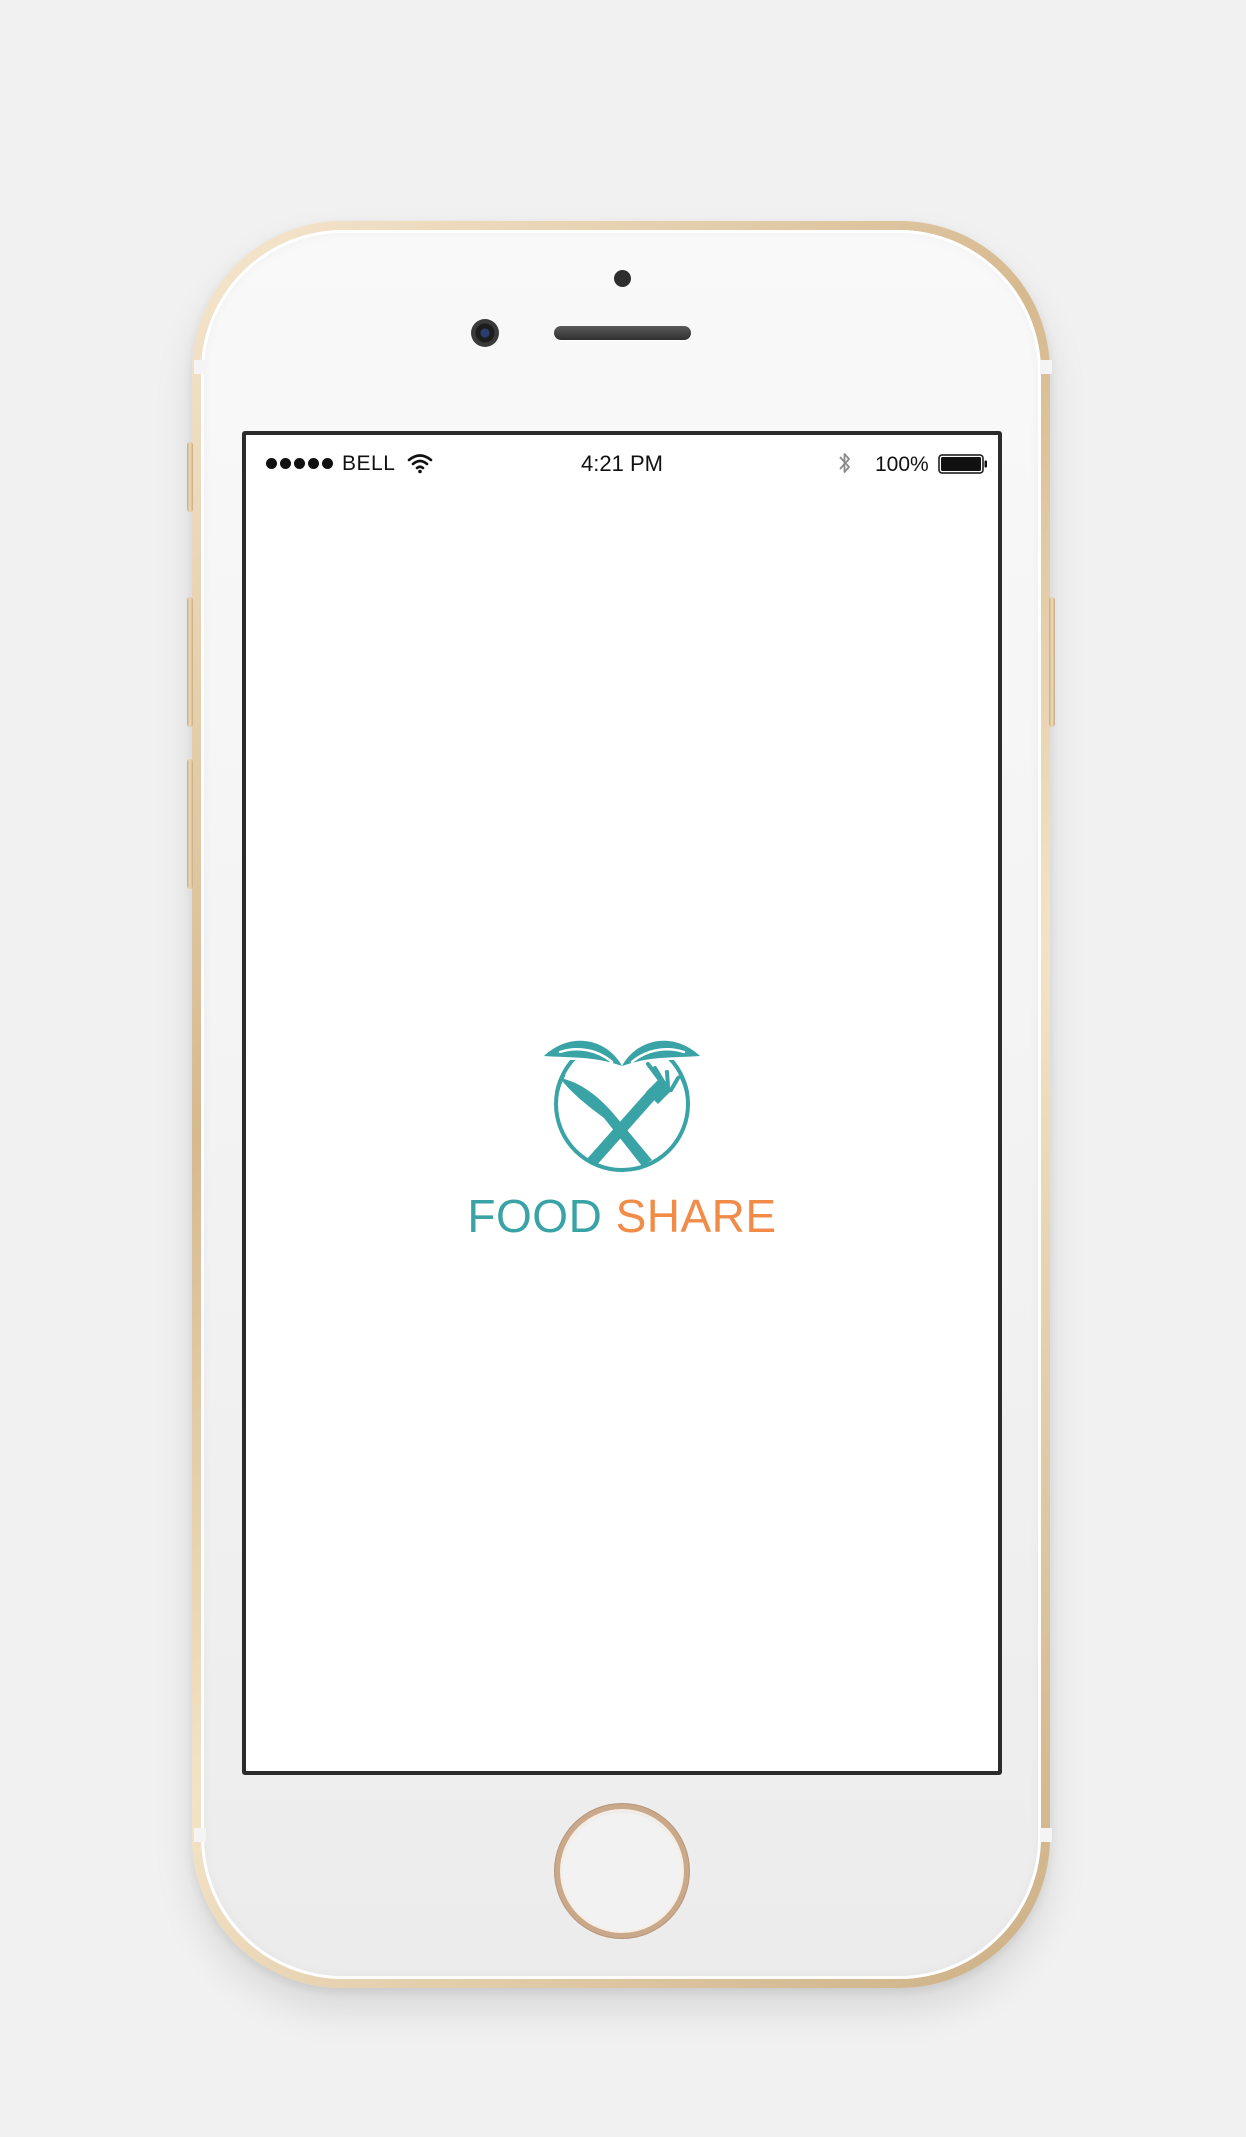 The width and height of the screenshot is (1246, 2137). I want to click on earpiece-speaker, so click(622, 333).